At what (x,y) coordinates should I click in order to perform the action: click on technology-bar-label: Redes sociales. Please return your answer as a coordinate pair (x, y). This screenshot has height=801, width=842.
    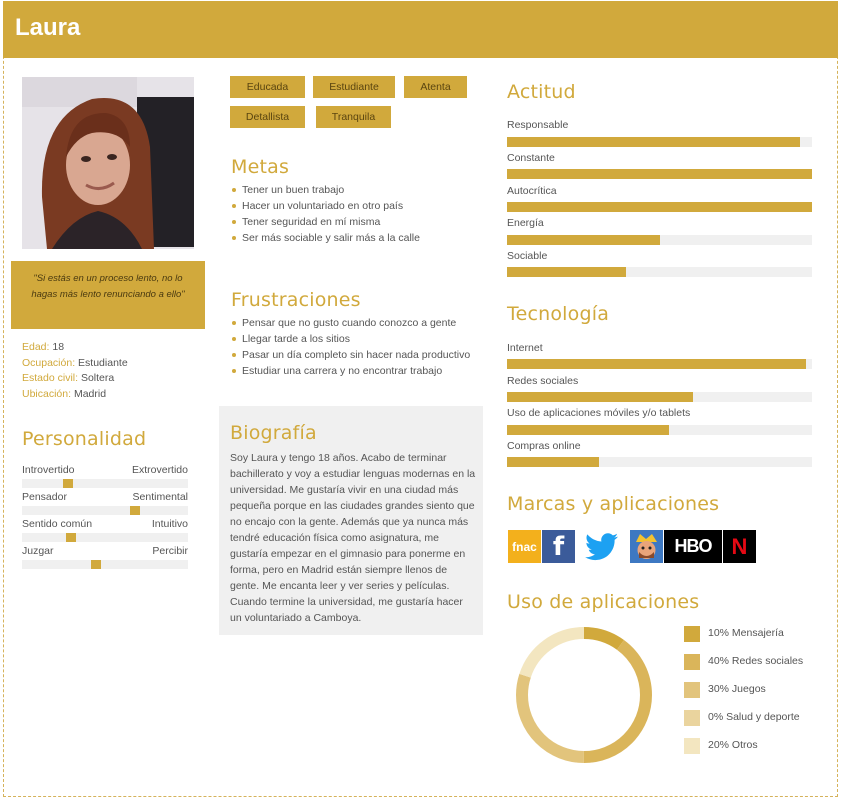
    Looking at the image, I should click on (543, 381).